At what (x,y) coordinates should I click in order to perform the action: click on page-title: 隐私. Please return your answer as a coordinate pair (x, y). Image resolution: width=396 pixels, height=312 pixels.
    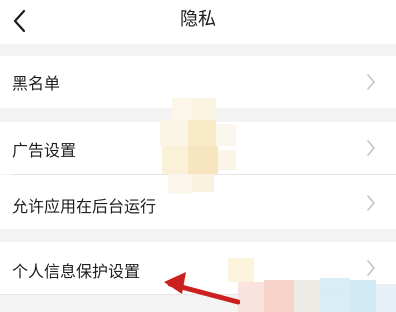
    Looking at the image, I should click on (198, 19).